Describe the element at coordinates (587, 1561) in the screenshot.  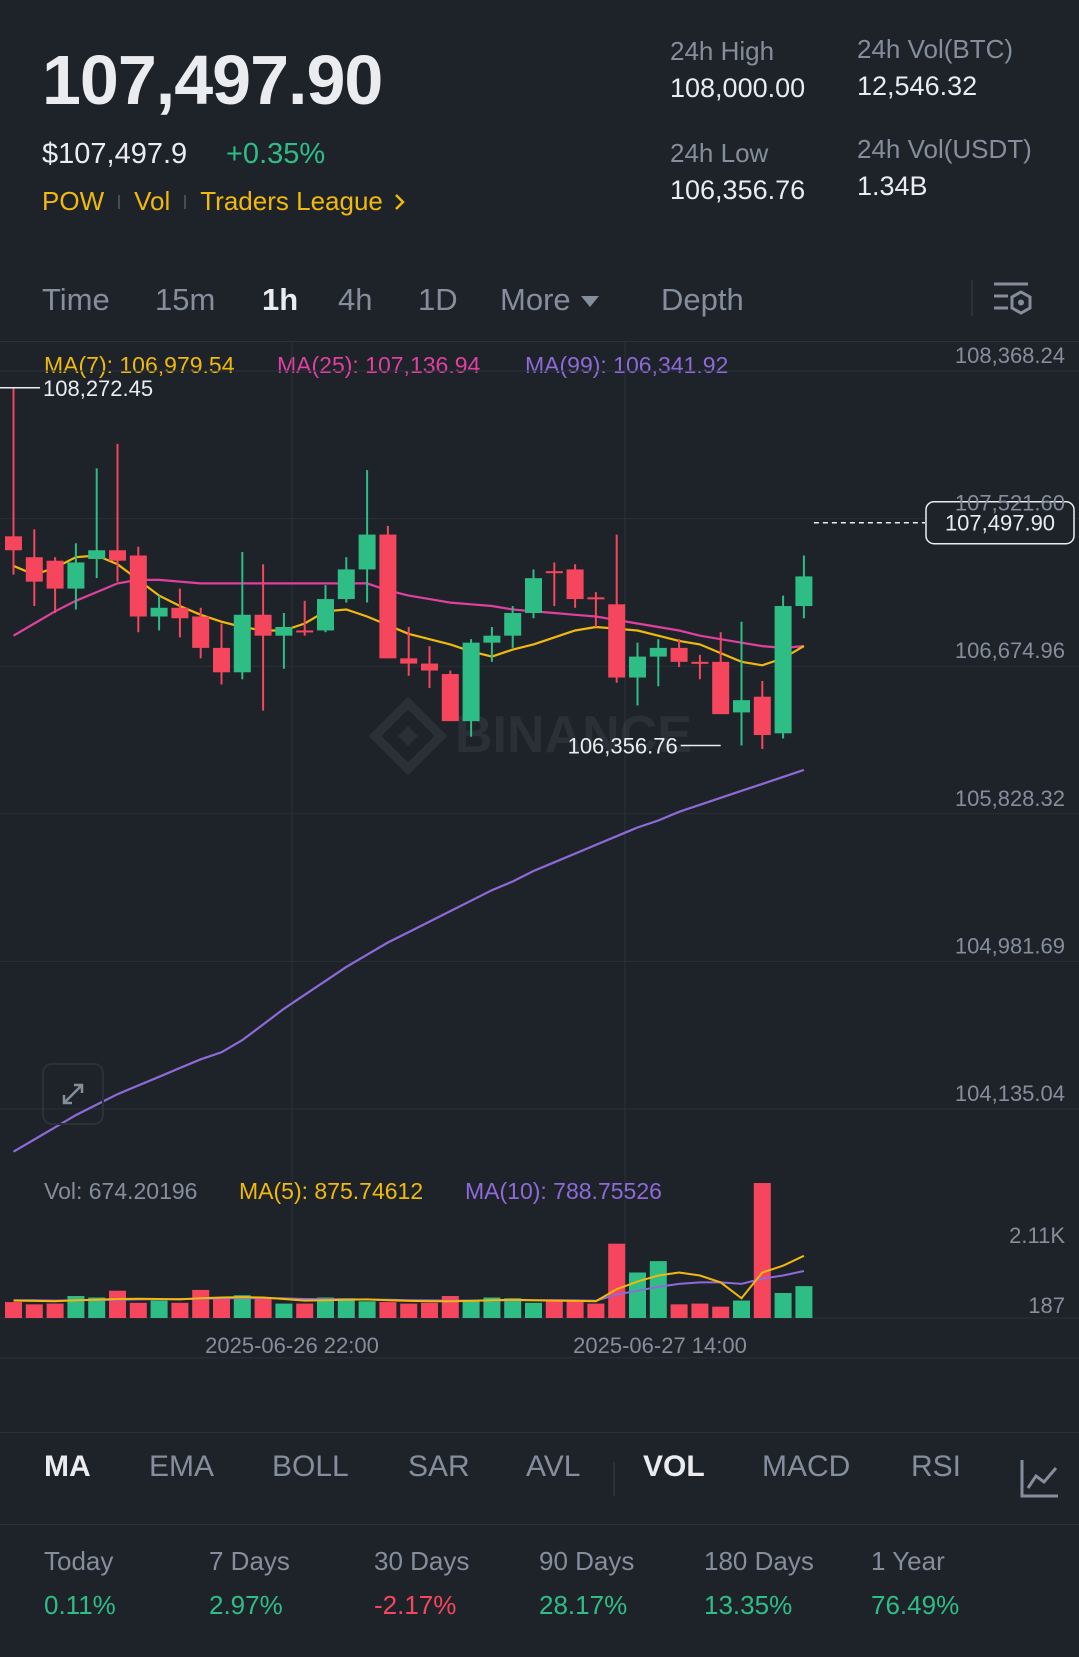
I see `perf-90d-label: 90 Days` at that location.